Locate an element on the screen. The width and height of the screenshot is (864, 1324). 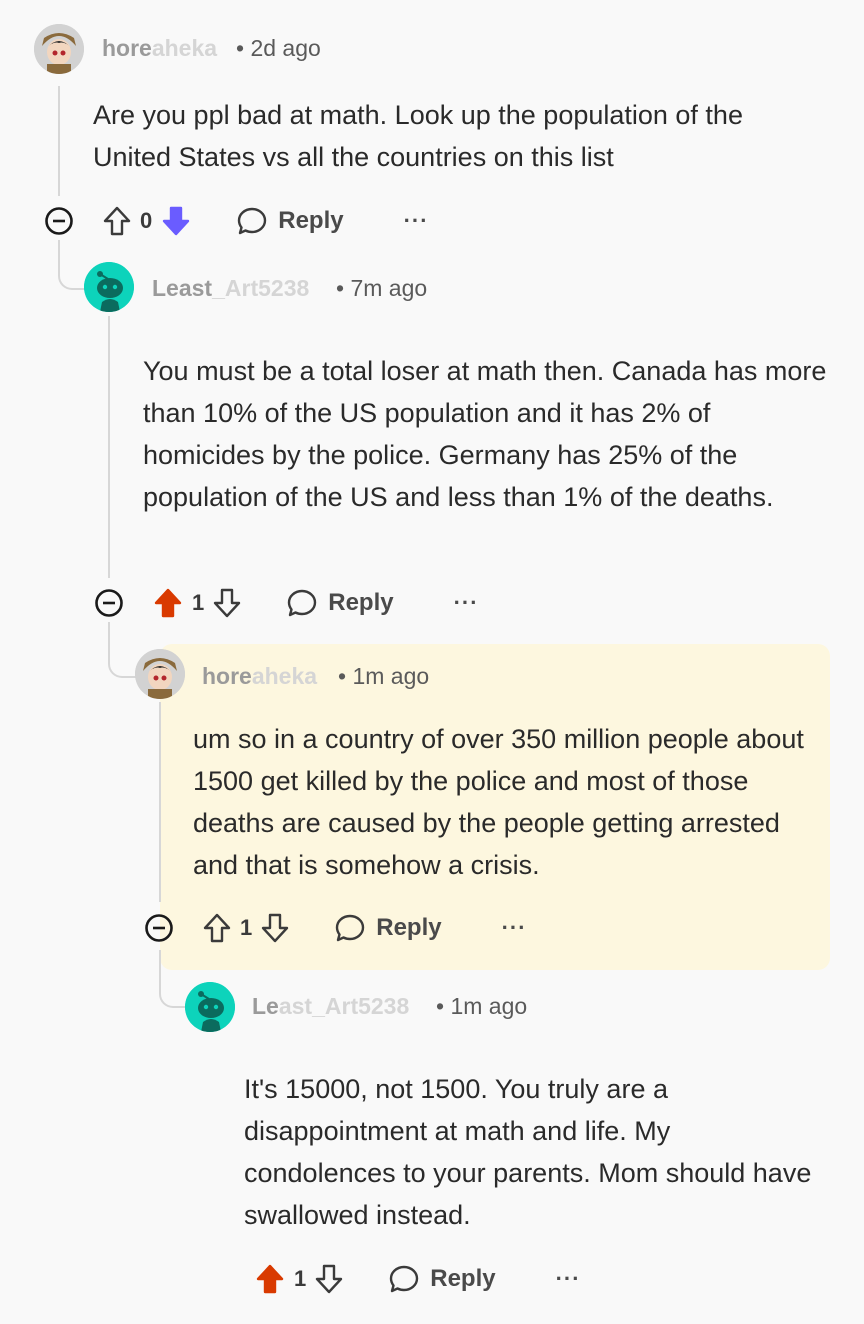
vote-count: 0 is located at coordinates (146, 220).